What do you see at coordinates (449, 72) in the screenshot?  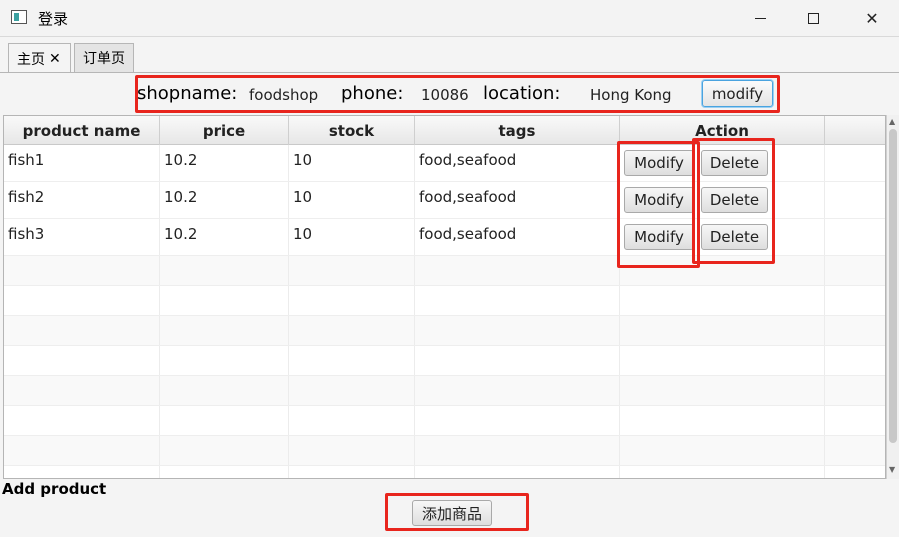 I see `tab-divider` at bounding box center [449, 72].